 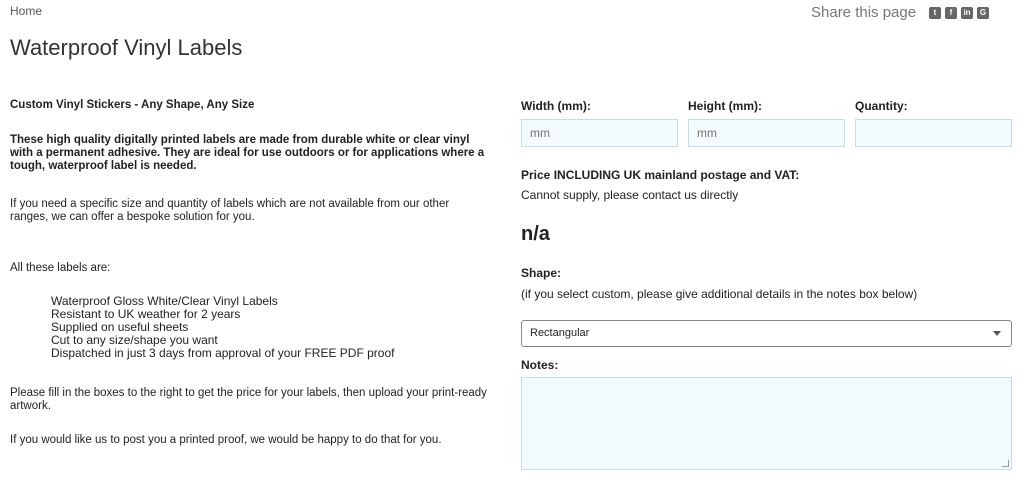 What do you see at coordinates (967, 13) in the screenshot?
I see `linkedin-icon: in` at bounding box center [967, 13].